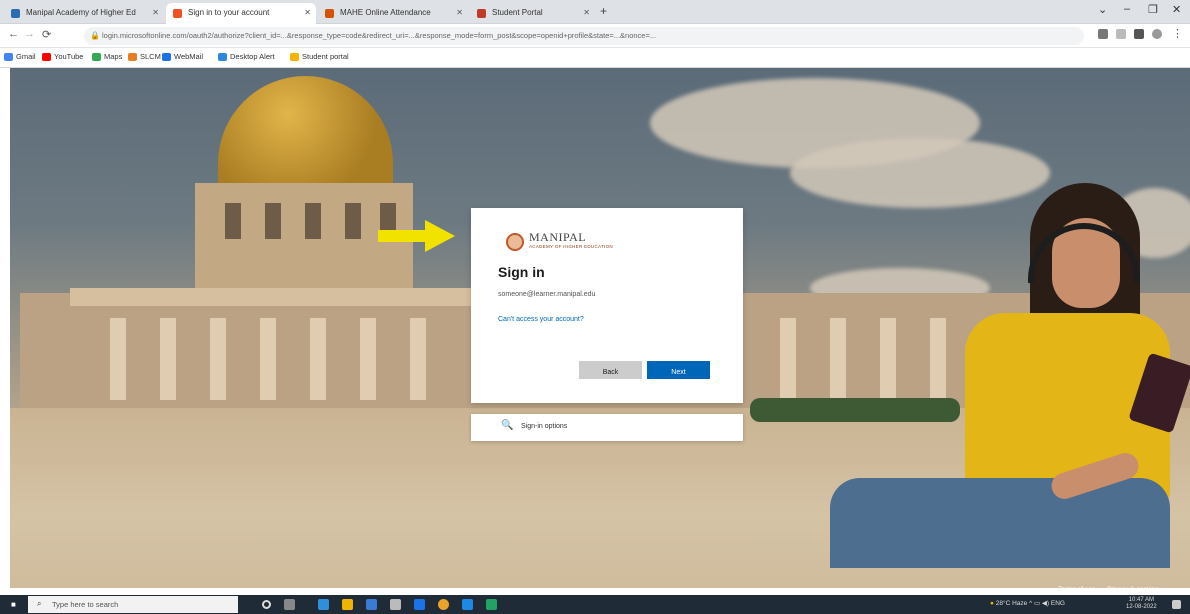 This screenshot has width=1190, height=614. Describe the element at coordinates (1127, 9) in the screenshot. I see `minimize-icon: –` at that location.